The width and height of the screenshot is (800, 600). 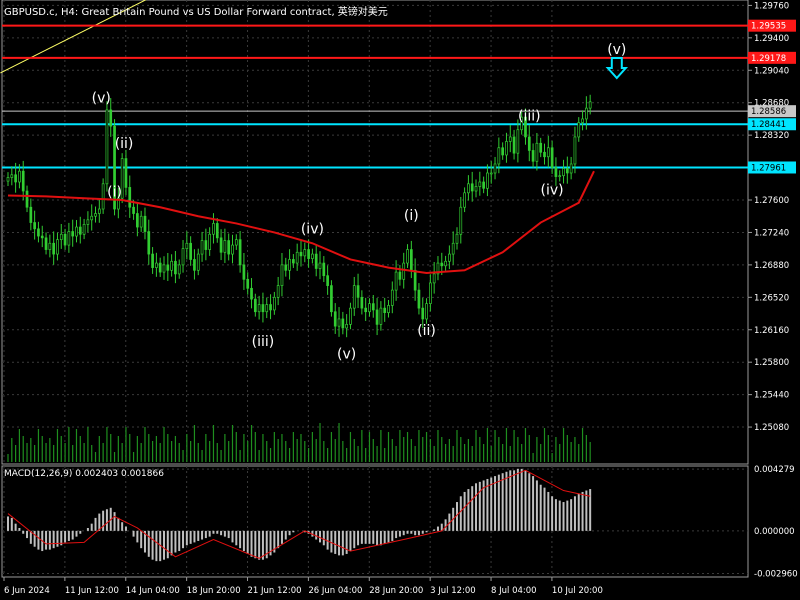 I want to click on cyan-level-2-tag-label: 1.27961, so click(x=768, y=168).